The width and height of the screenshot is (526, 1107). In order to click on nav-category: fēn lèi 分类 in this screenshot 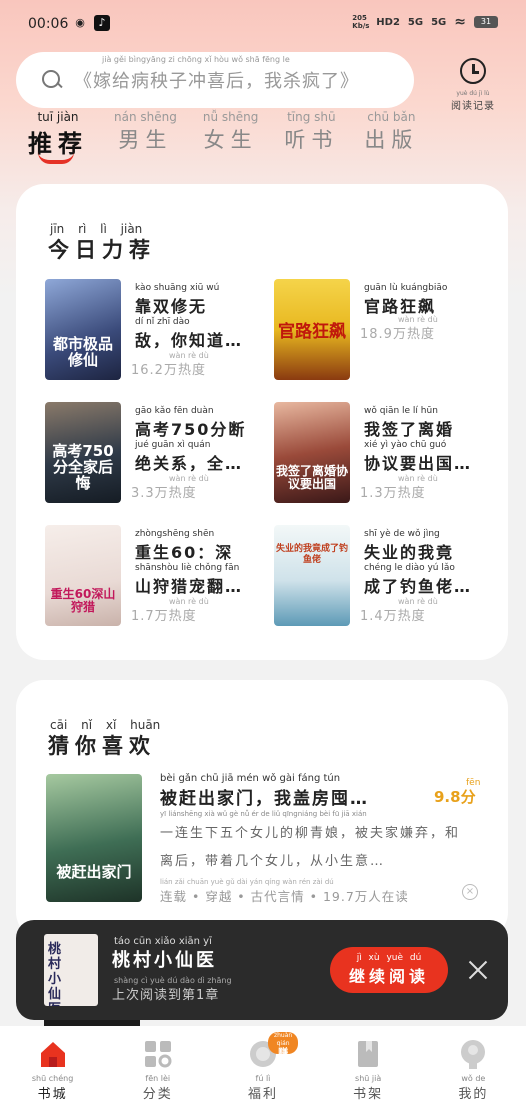, I will do `click(158, 1066)`.